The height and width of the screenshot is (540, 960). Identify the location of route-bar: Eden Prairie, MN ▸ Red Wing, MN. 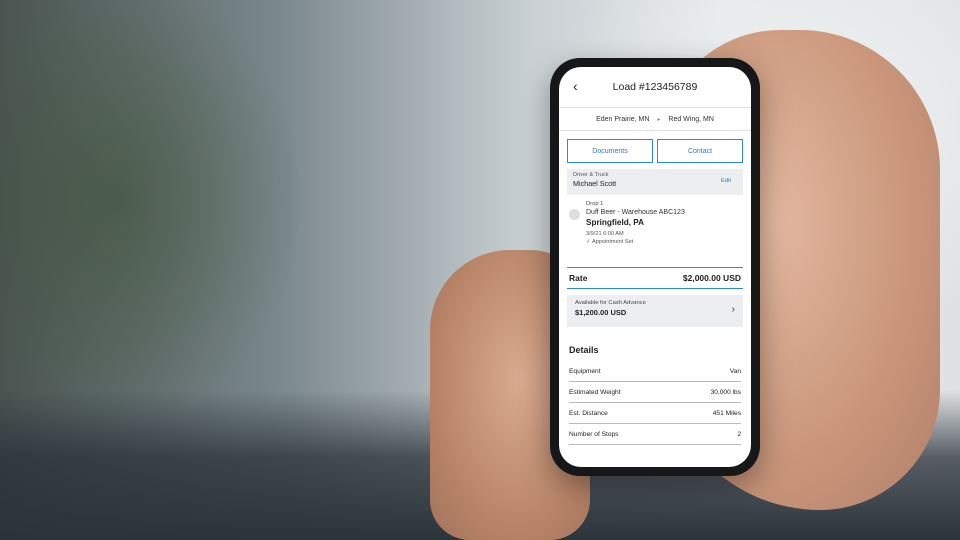
(655, 119).